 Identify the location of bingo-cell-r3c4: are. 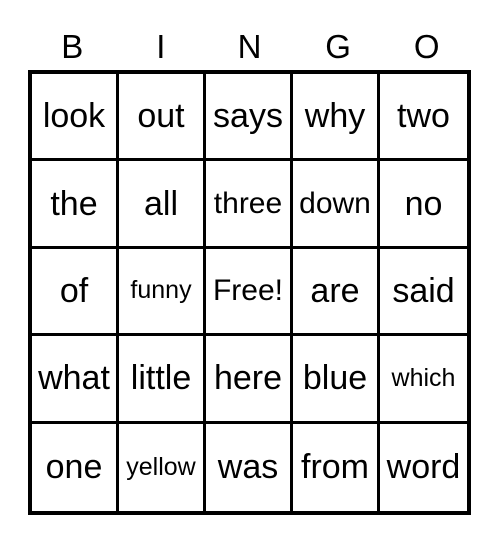
(336, 292).